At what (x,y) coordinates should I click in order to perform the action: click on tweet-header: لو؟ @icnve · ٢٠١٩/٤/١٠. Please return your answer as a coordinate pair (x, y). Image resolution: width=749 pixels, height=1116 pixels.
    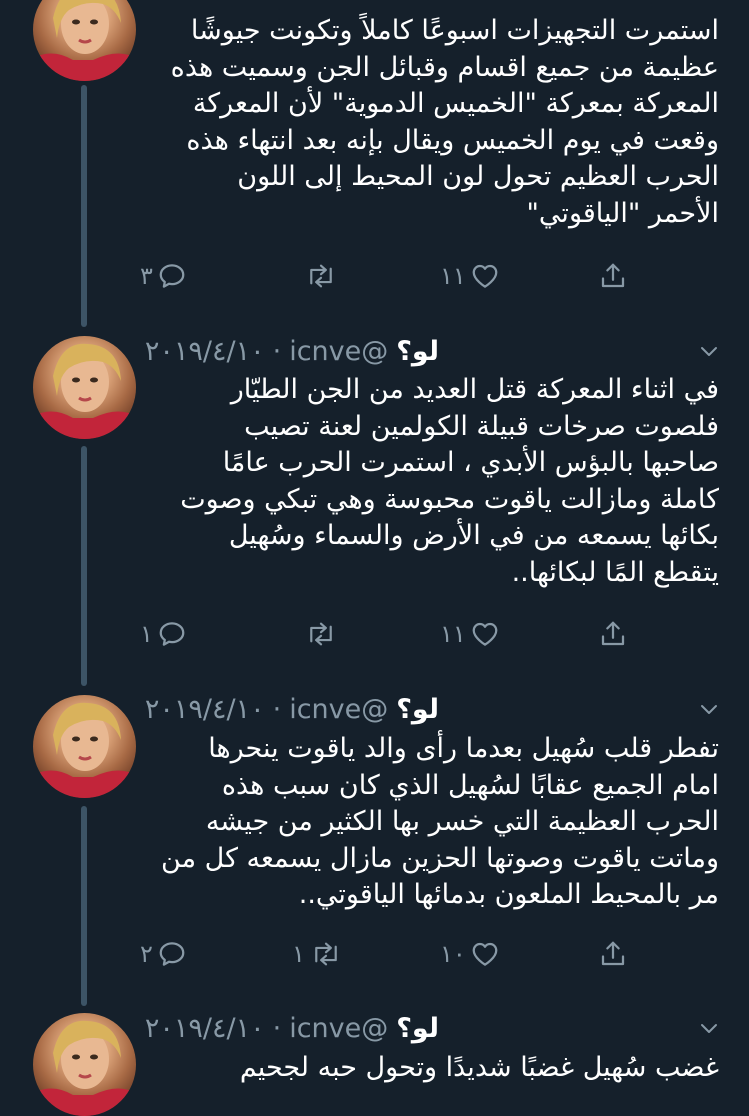
    Looking at the image, I should click on (292, 1028).